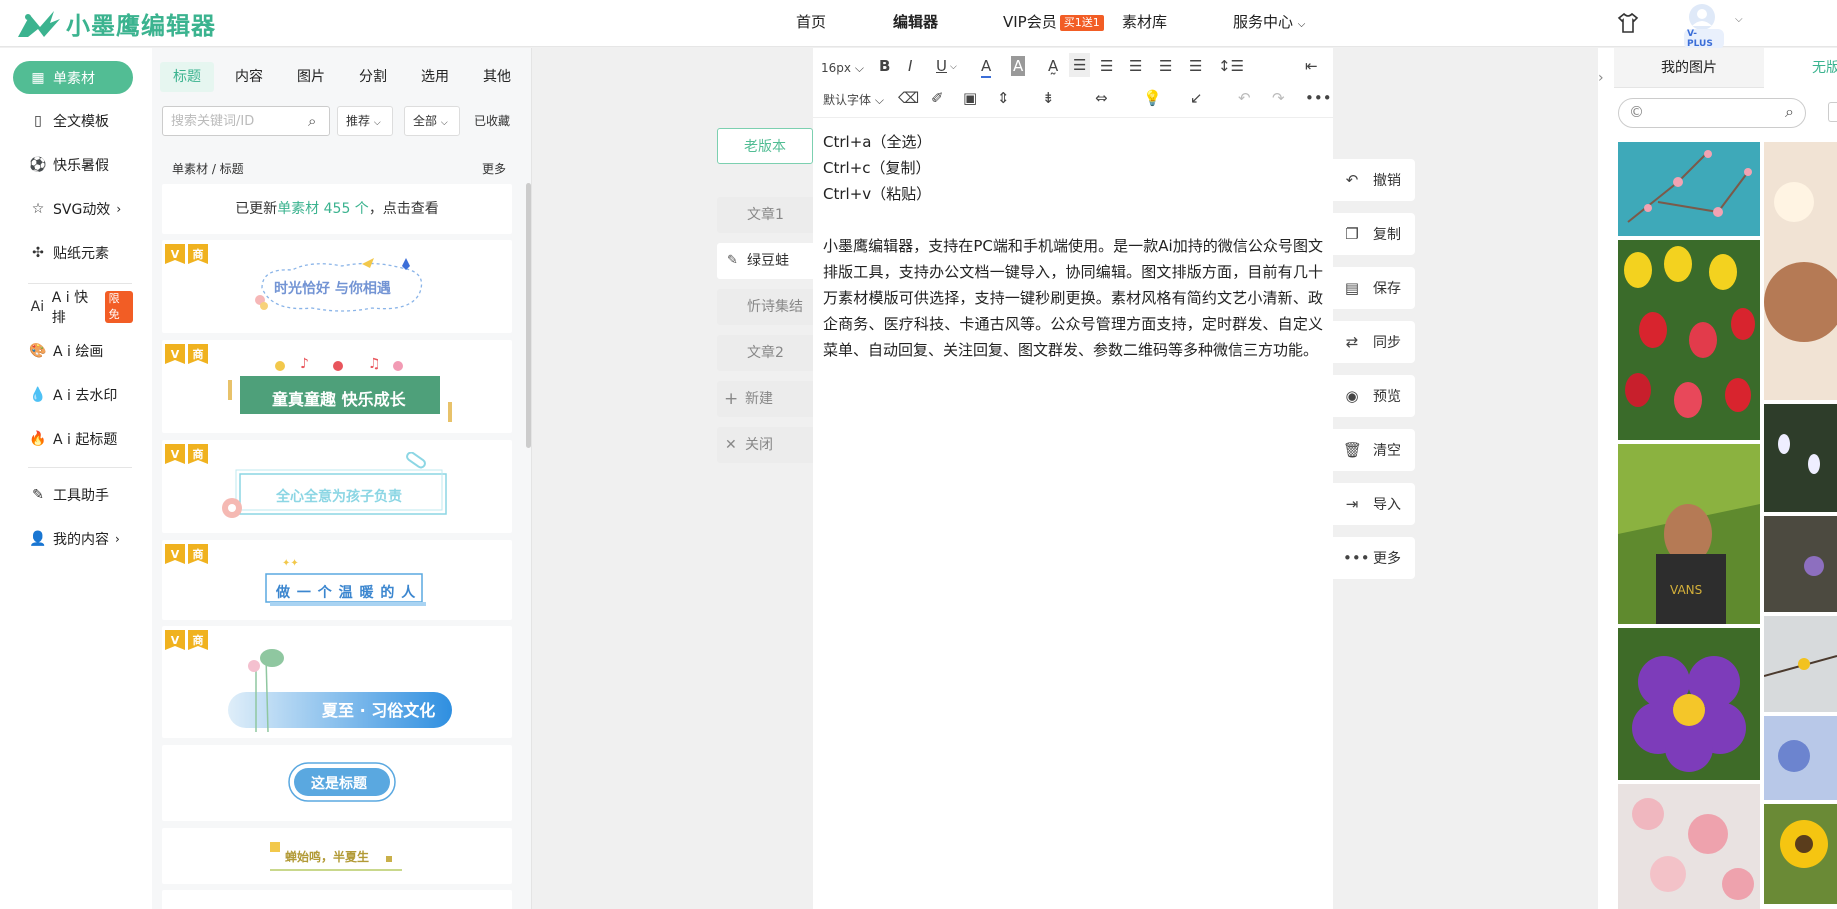  What do you see at coordinates (1144, 23) in the screenshot?
I see `nav-materials: 素材库` at bounding box center [1144, 23].